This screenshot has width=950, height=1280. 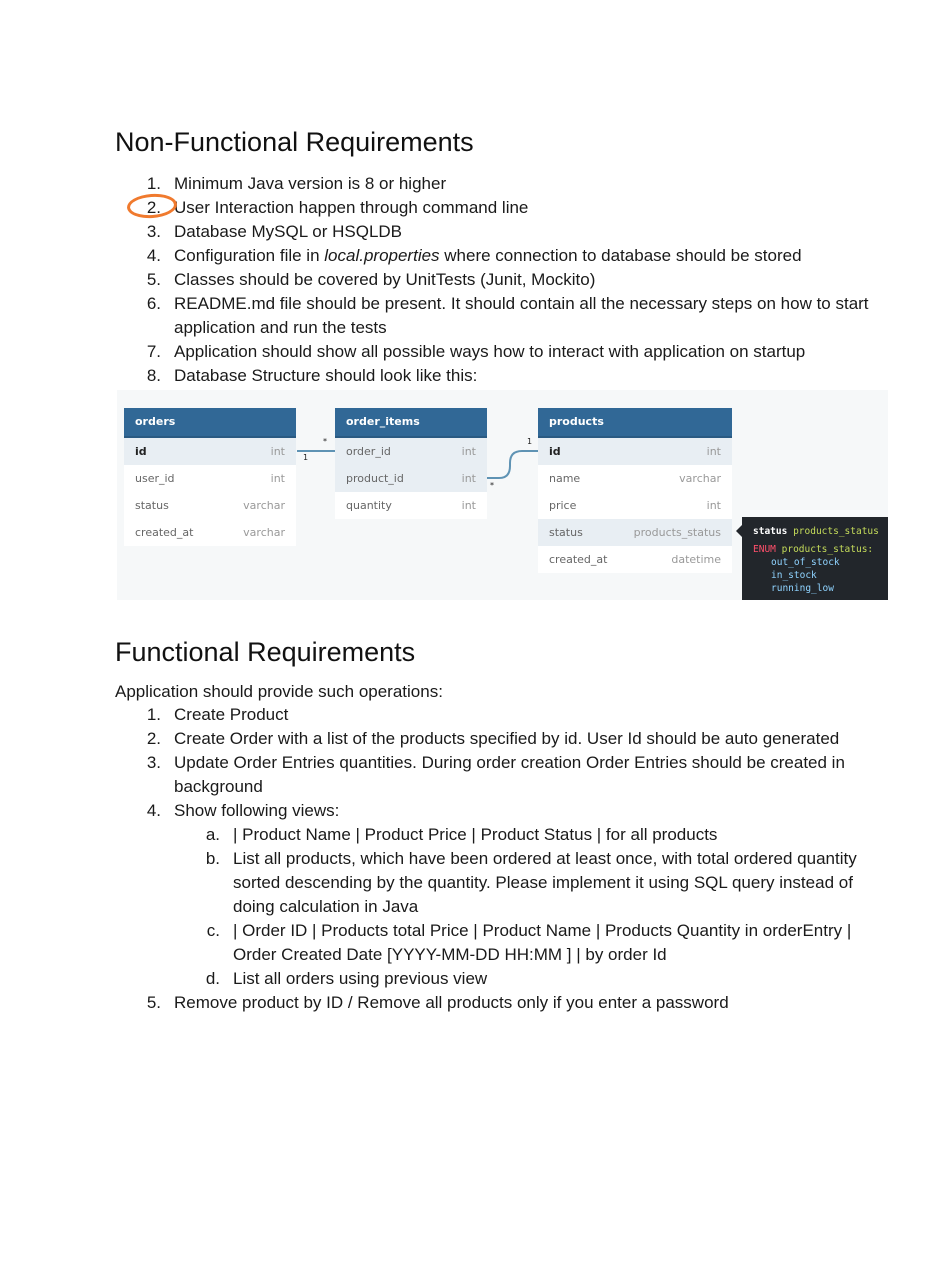 What do you see at coordinates (411, 423) in the screenshot?
I see `table-header: order_items` at bounding box center [411, 423].